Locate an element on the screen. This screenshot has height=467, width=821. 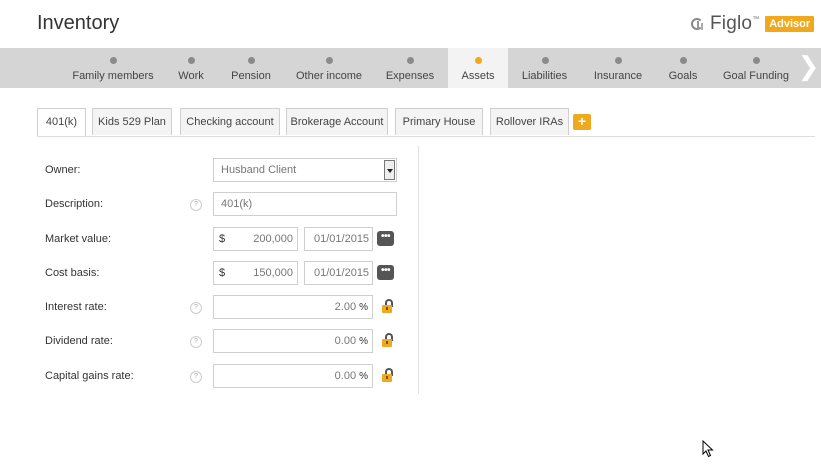
nav-item-pension: Pension is located at coordinates (251, 68).